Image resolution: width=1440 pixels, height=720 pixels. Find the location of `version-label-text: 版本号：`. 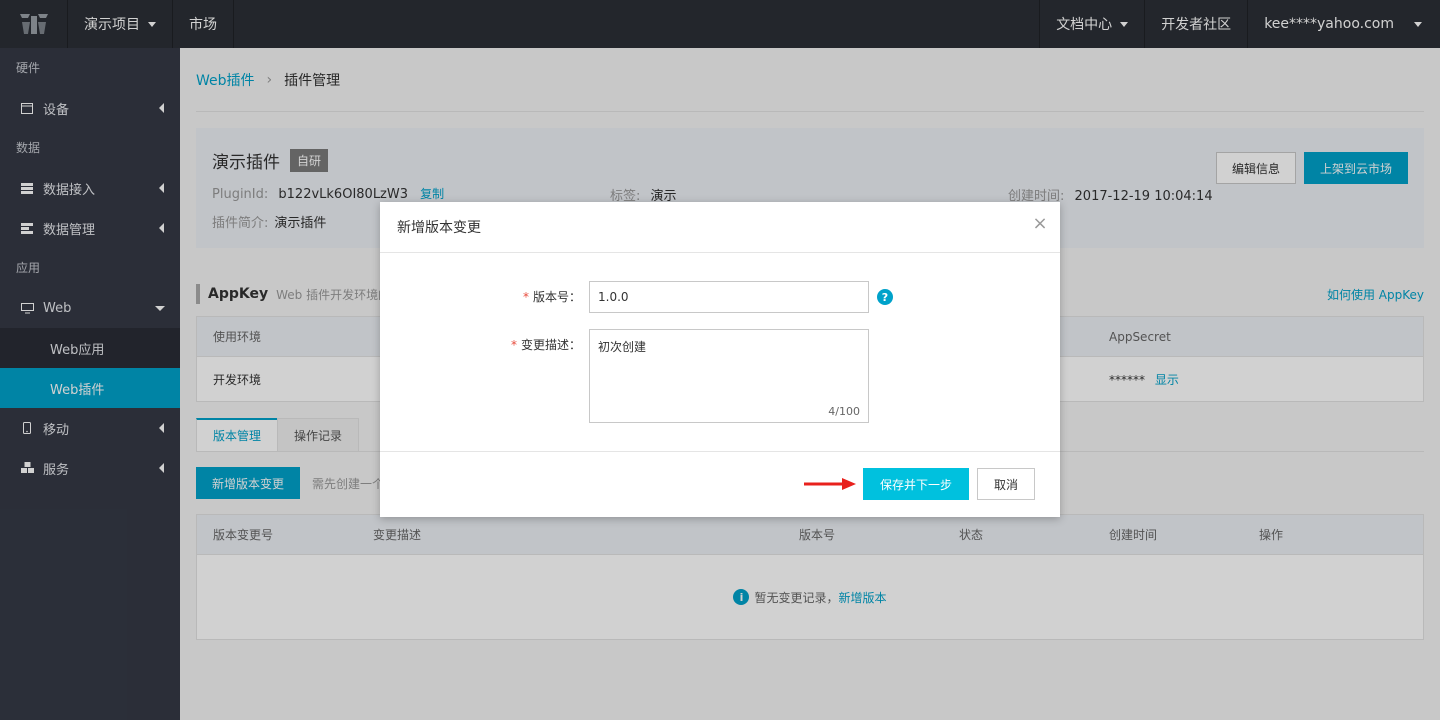

version-label-text: 版本号： is located at coordinates (556, 297).